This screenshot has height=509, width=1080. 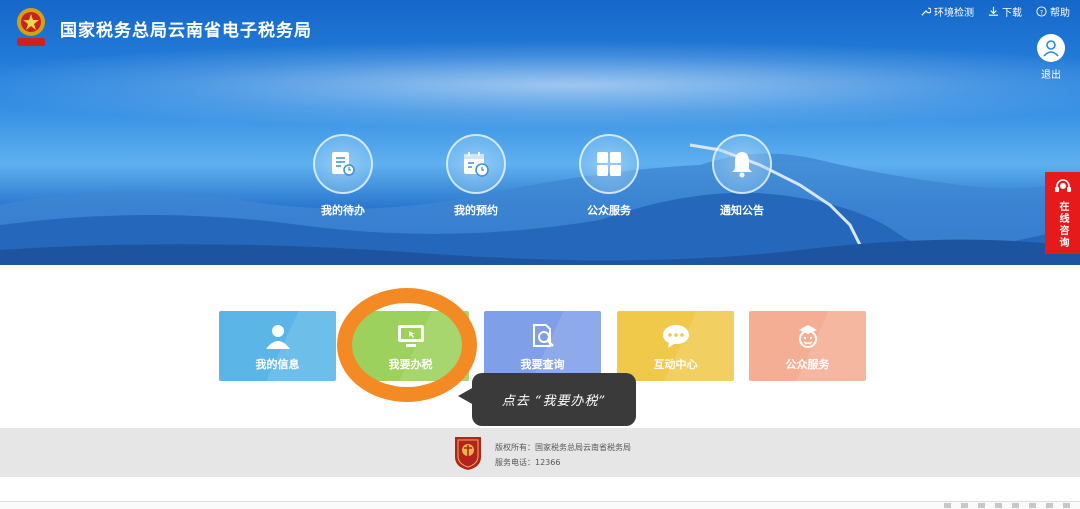 What do you see at coordinates (554, 401) in the screenshot?
I see `instruction-tooltip-text: 点去 “我要办税”` at bounding box center [554, 401].